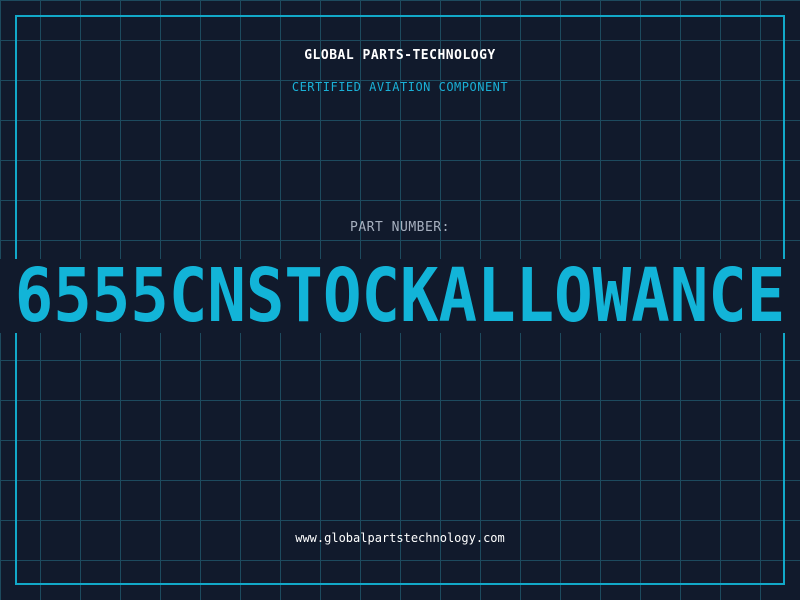 This screenshot has height=600, width=800. What do you see at coordinates (400, 538) in the screenshot?
I see `website-url: www.globalpartstechnology.com` at bounding box center [400, 538].